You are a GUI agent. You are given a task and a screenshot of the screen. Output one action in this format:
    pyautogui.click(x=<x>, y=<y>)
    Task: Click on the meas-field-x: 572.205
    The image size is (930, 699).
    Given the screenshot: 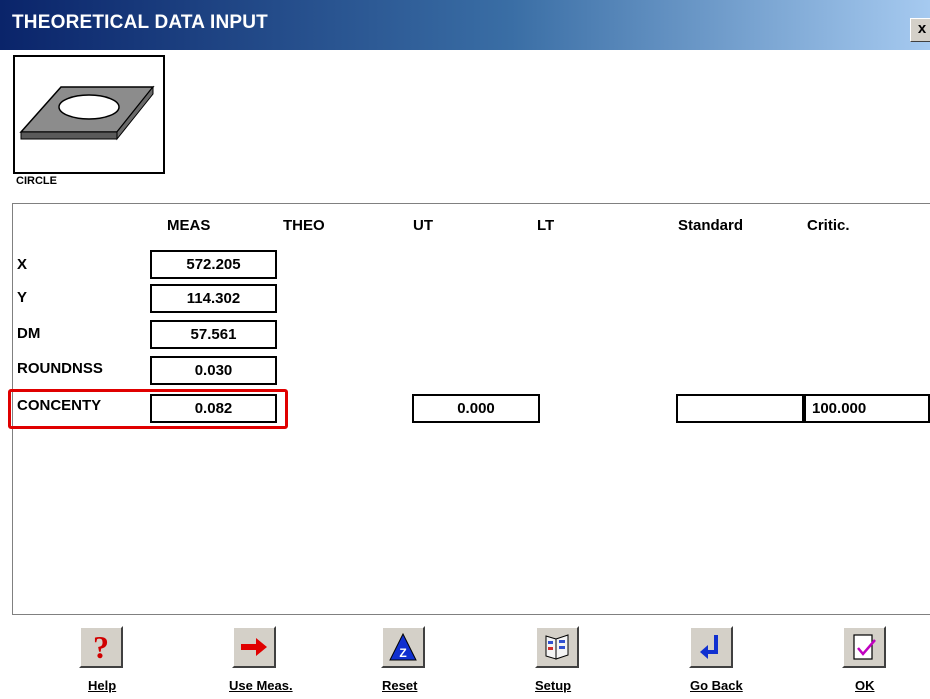 What is the action you would take?
    pyautogui.click(x=213, y=264)
    